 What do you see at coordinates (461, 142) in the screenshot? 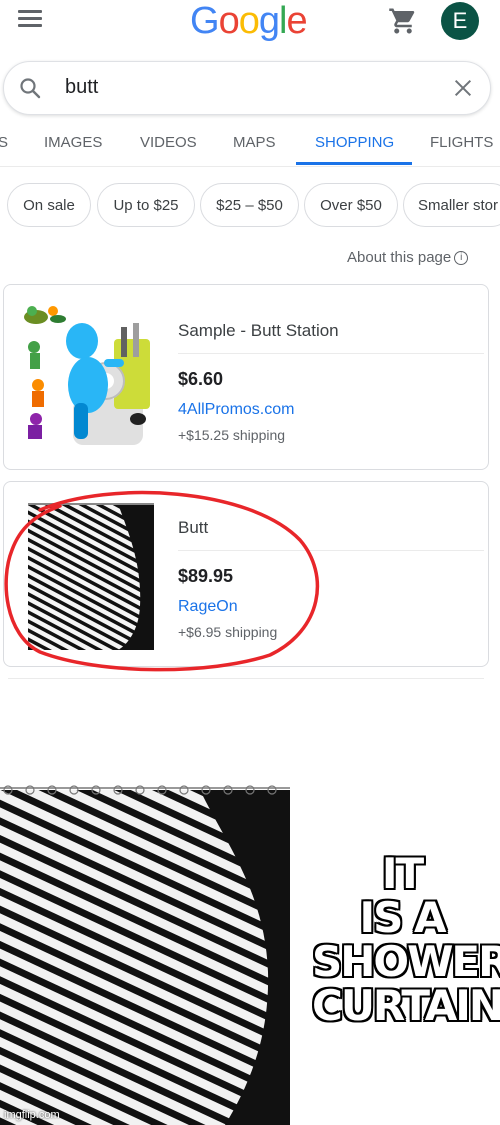
I see `tab-flights: FLIGHTS` at bounding box center [461, 142].